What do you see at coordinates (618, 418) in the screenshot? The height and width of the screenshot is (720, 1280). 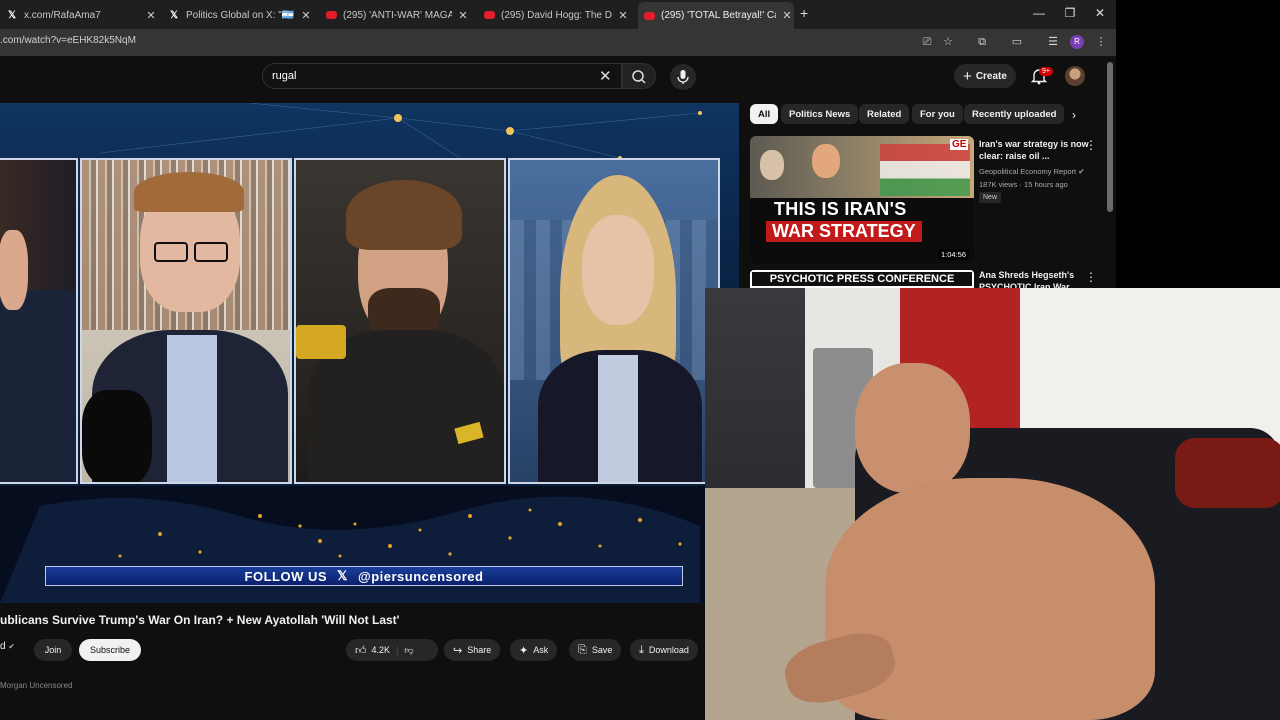 I see `guest-blouse` at bounding box center [618, 418].